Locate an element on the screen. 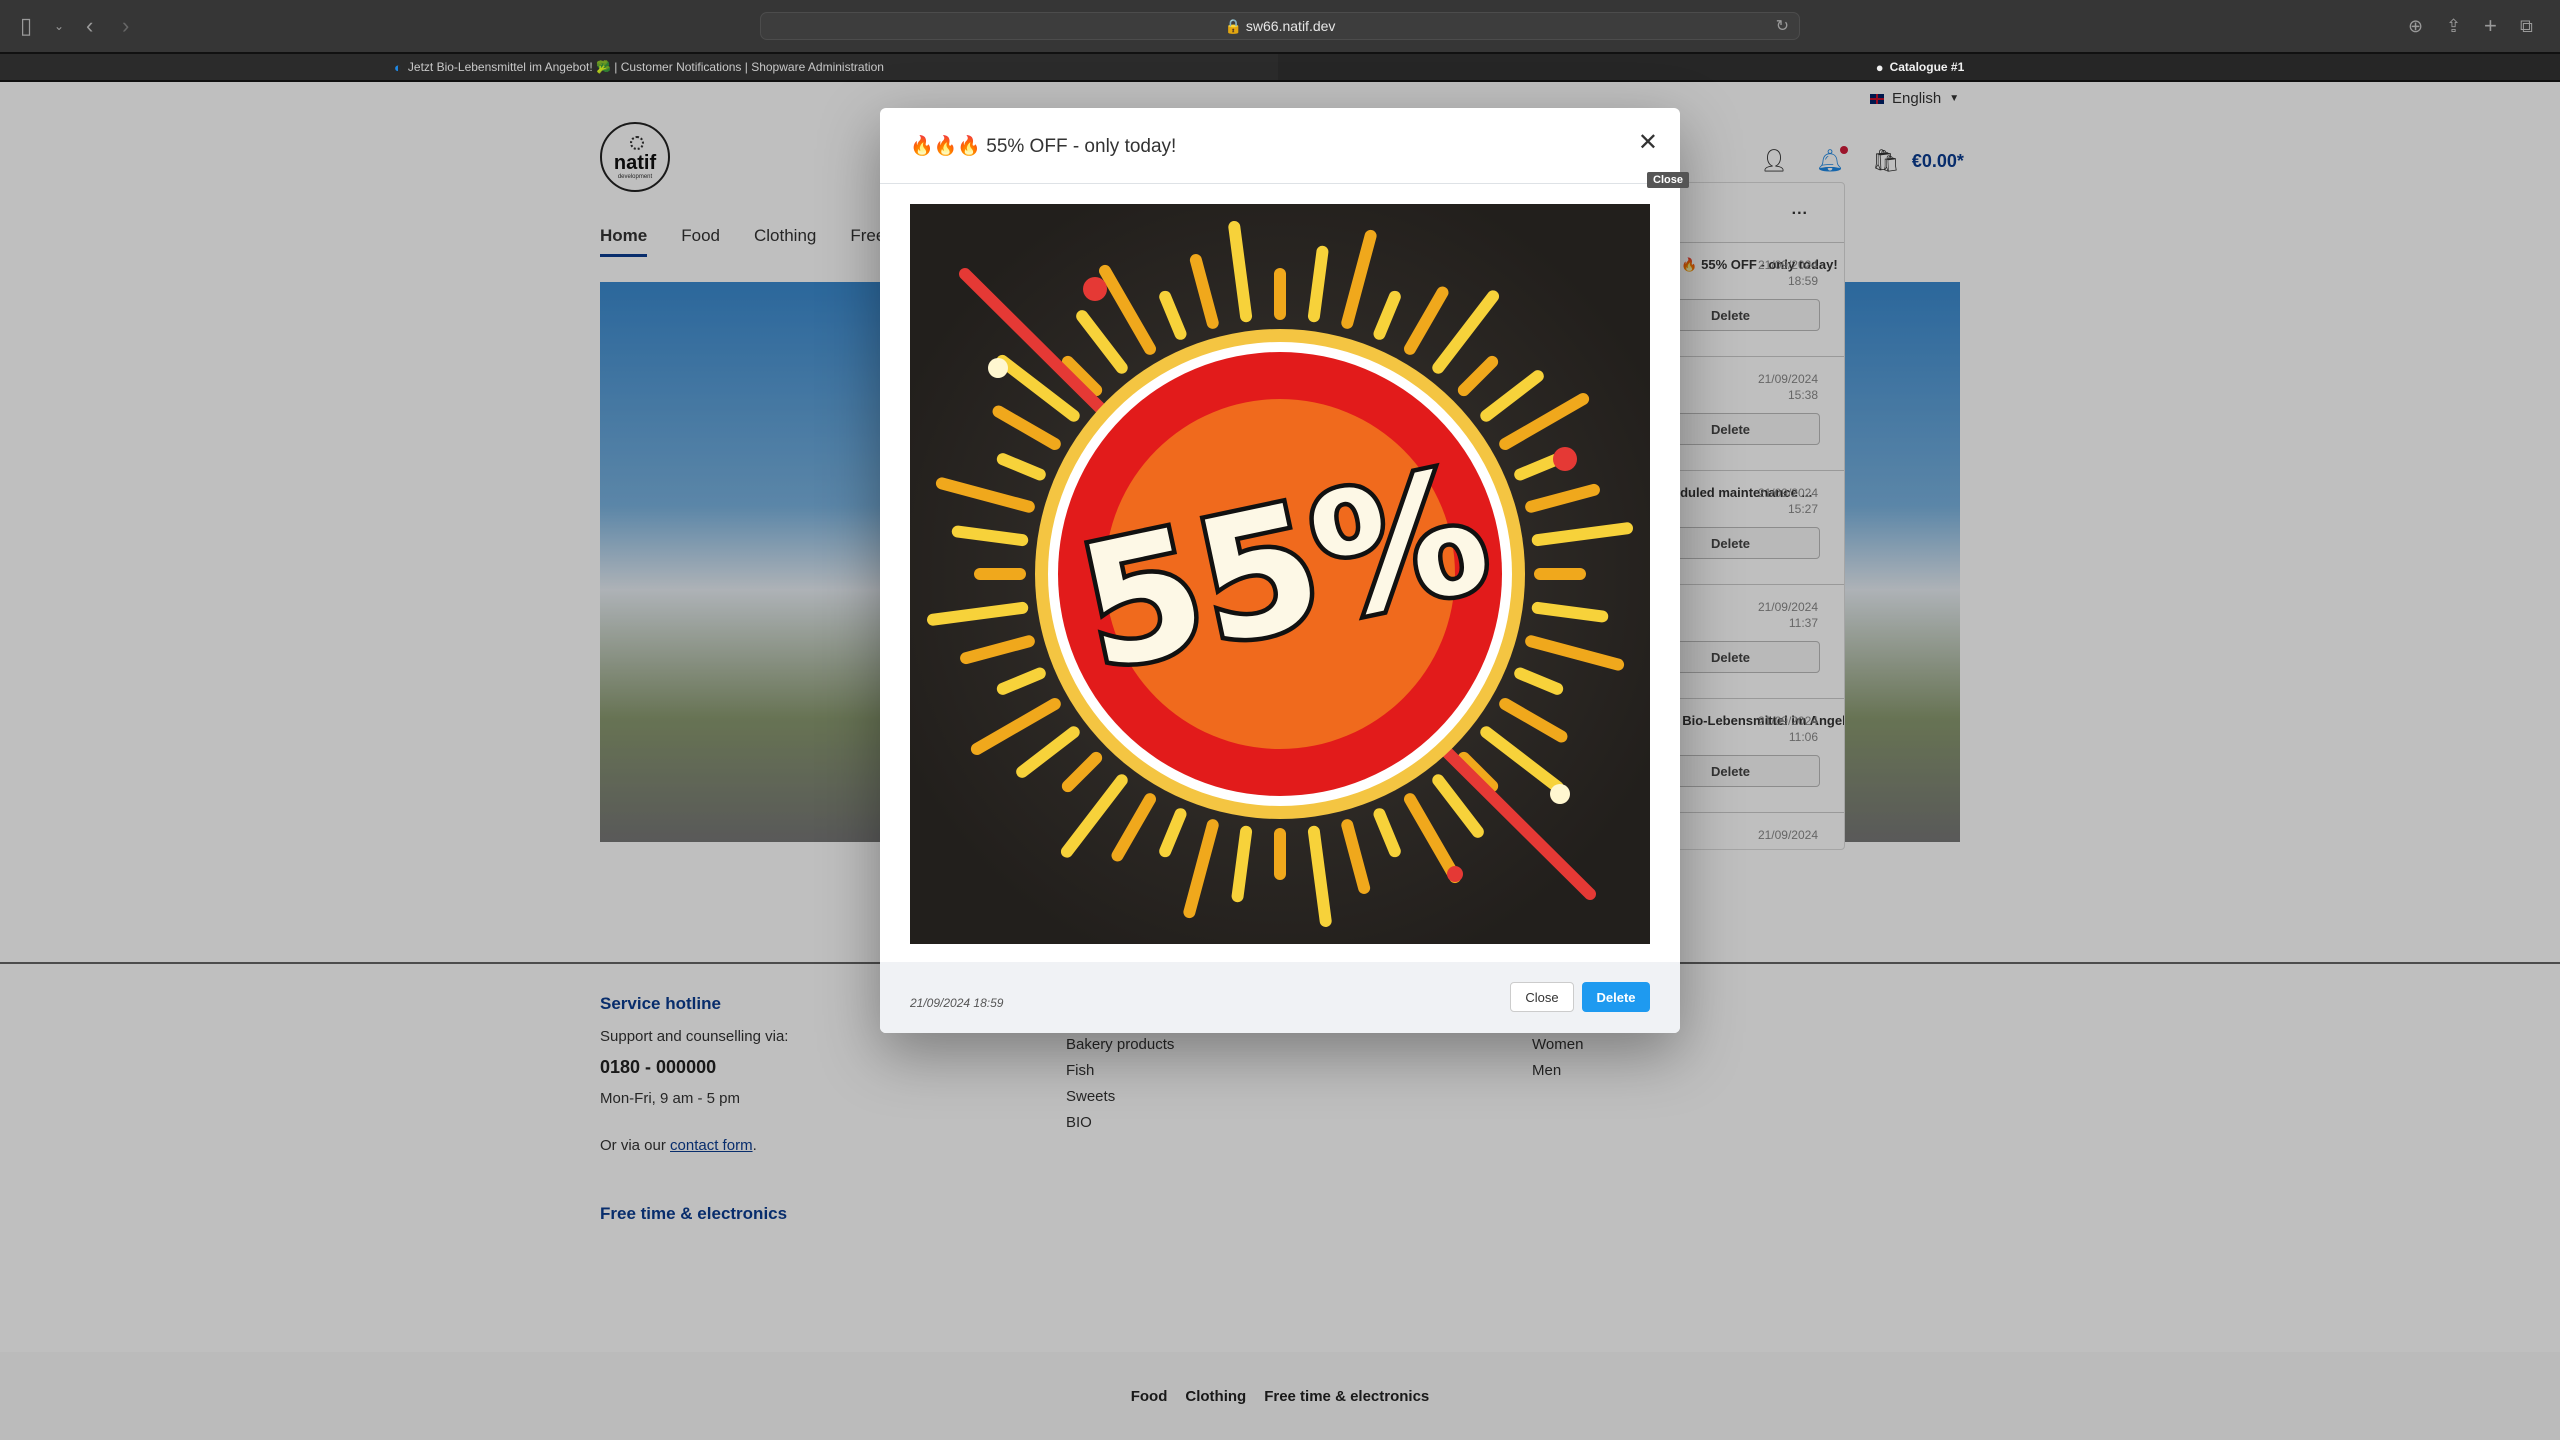  promo-image: 55% is located at coordinates (1280, 574).